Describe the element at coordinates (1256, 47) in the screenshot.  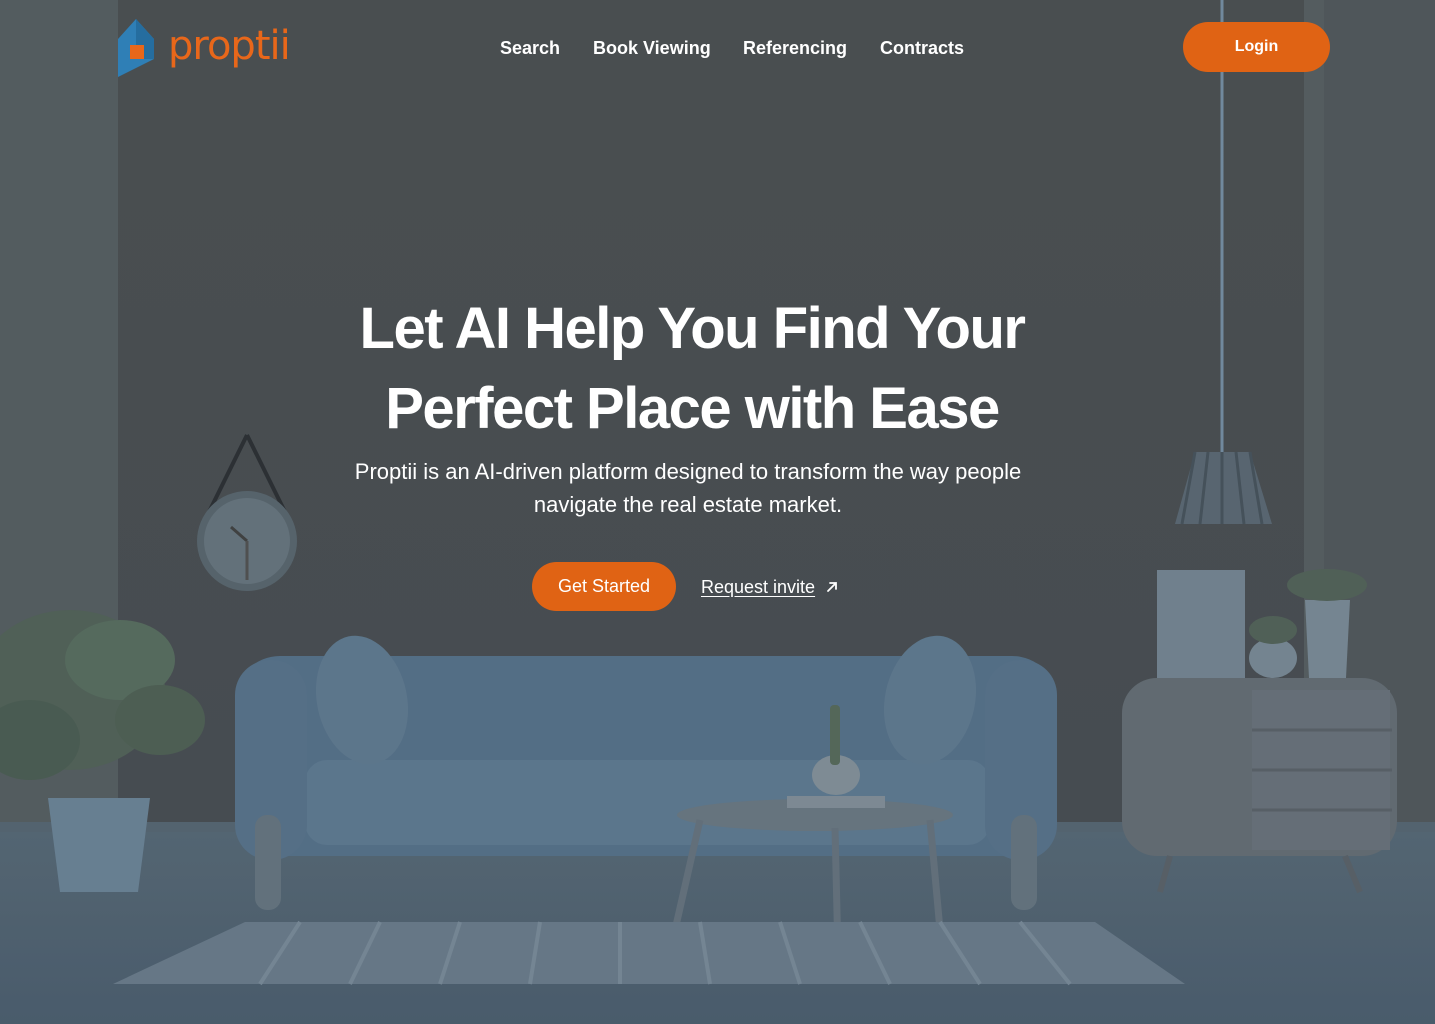
I see `login-button: Login` at that location.